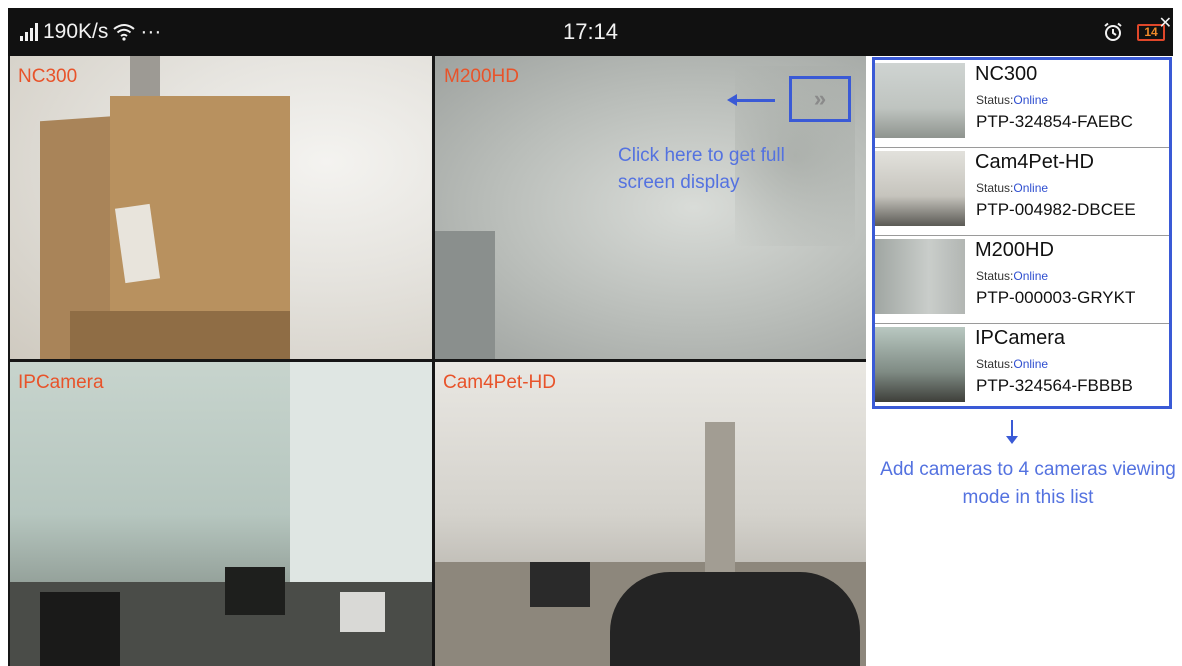 The width and height of the screenshot is (1182, 666). What do you see at coordinates (124, 32) in the screenshot?
I see `wifi-icon` at bounding box center [124, 32].